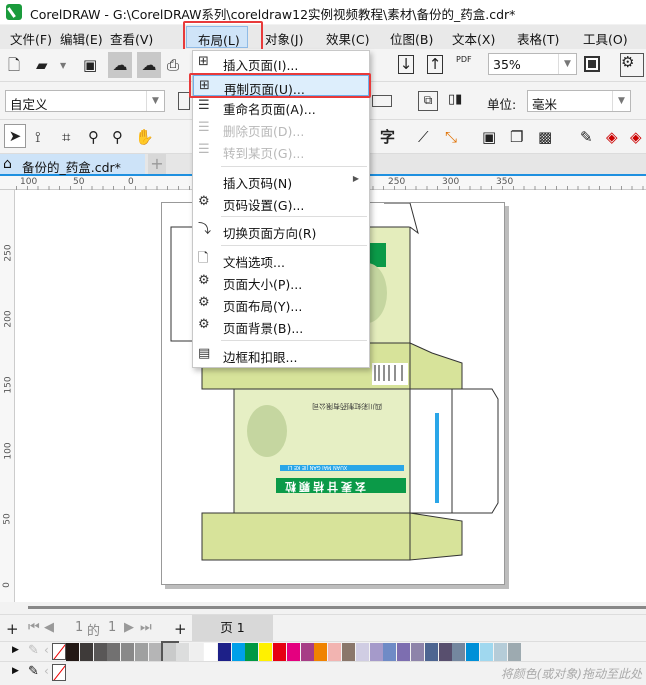  What do you see at coordinates (149, 65) in the screenshot?
I see `cloud-upload-icon: ☁` at bounding box center [149, 65].